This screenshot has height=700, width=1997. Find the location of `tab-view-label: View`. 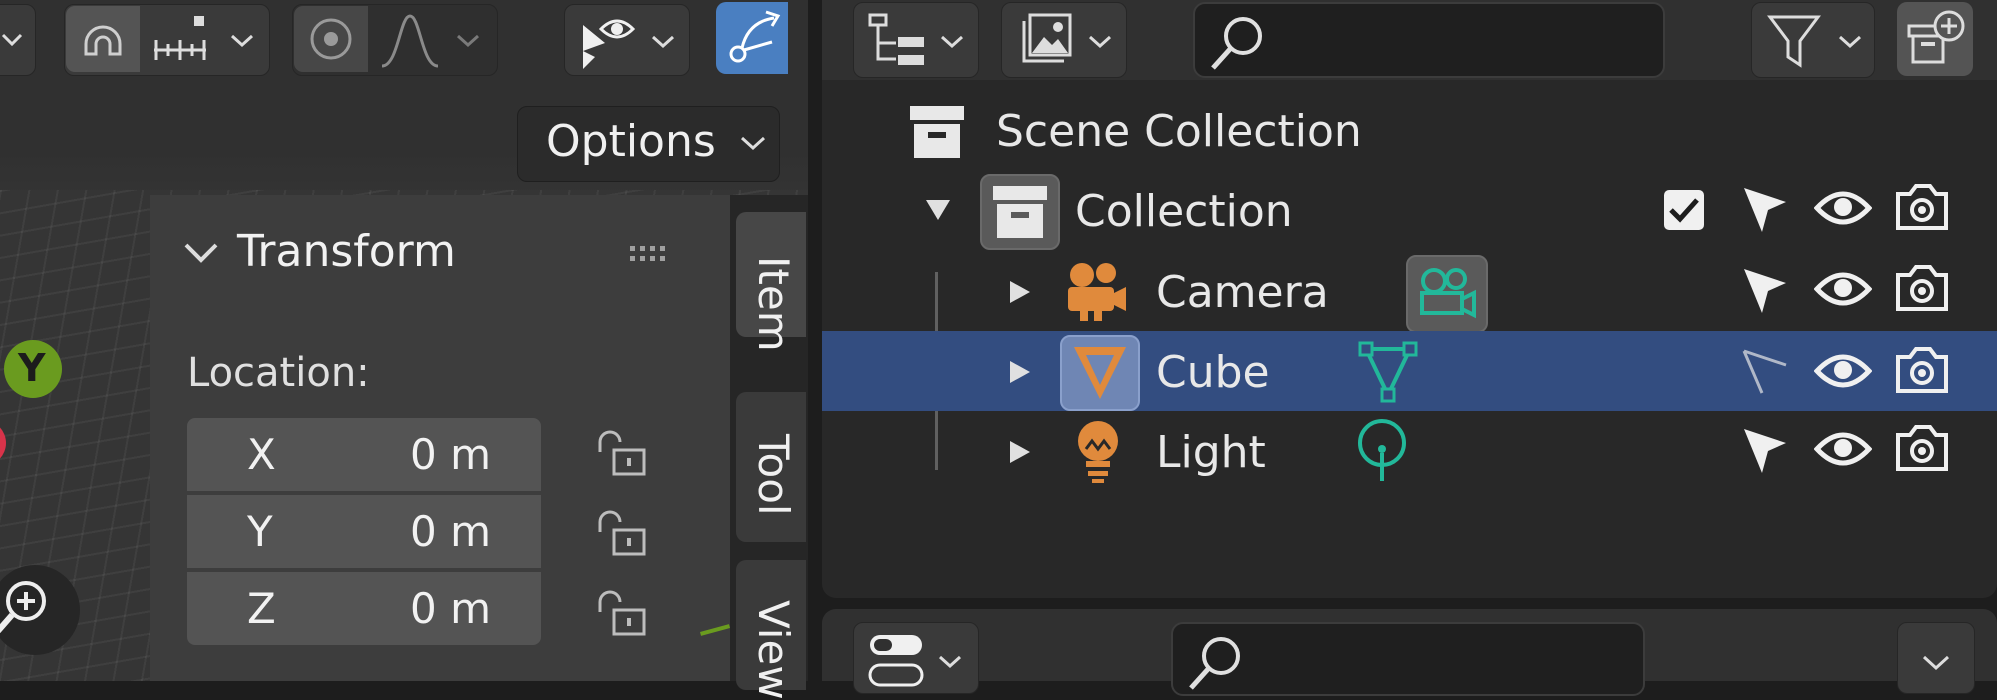

tab-view-label: View is located at coordinates (773, 650).